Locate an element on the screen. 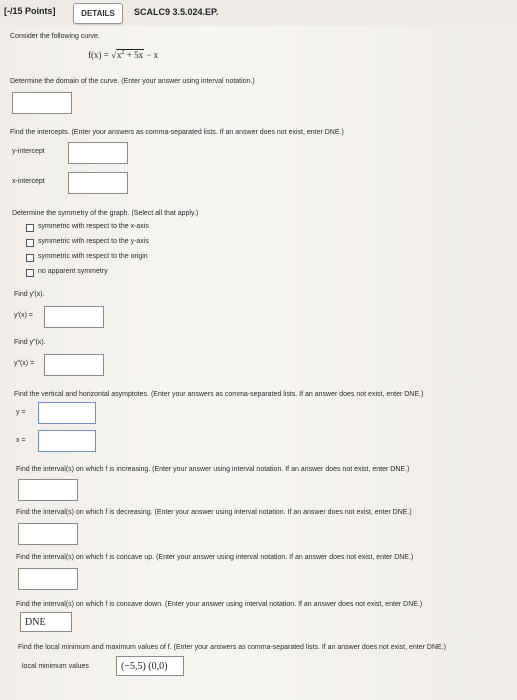 The height and width of the screenshot is (700, 517). function-formula: f(x) = √x2 + 5x − x is located at coordinates (123, 54).